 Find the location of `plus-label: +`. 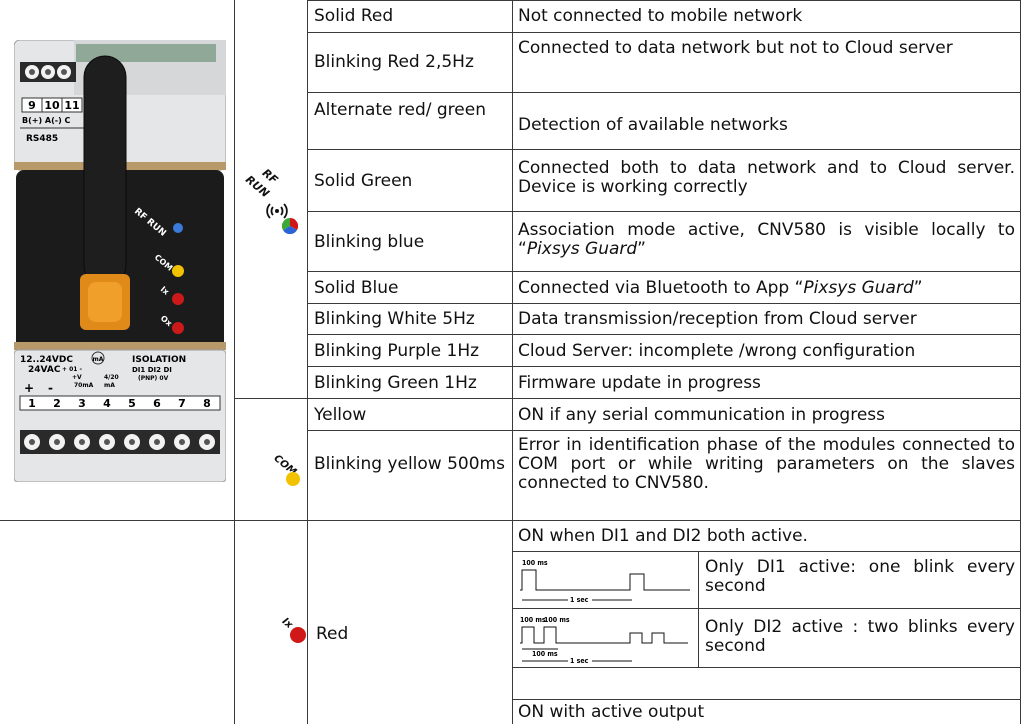

plus-label: + is located at coordinates (29, 388).